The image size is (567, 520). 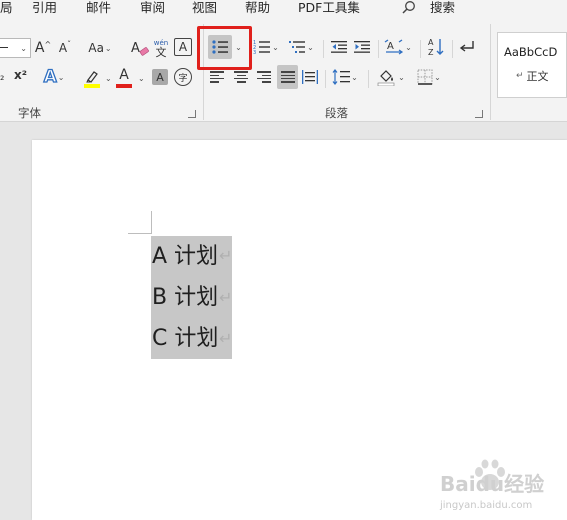 I want to click on highlight-color-swatch, so click(x=92, y=85).